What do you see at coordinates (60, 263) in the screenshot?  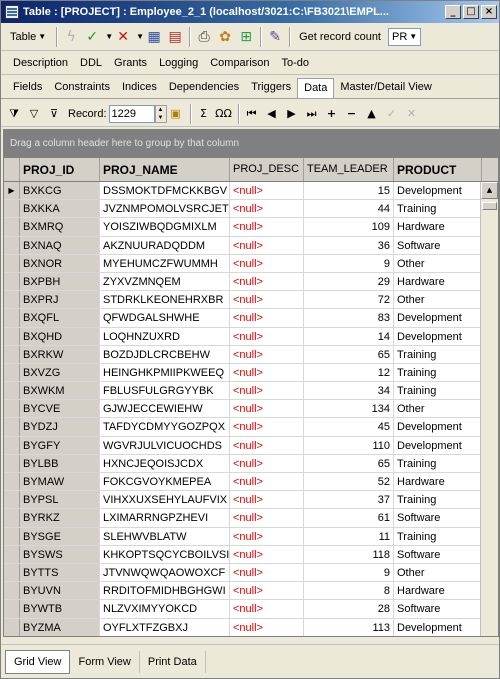 I see `cell-proj-id: BXNOR` at bounding box center [60, 263].